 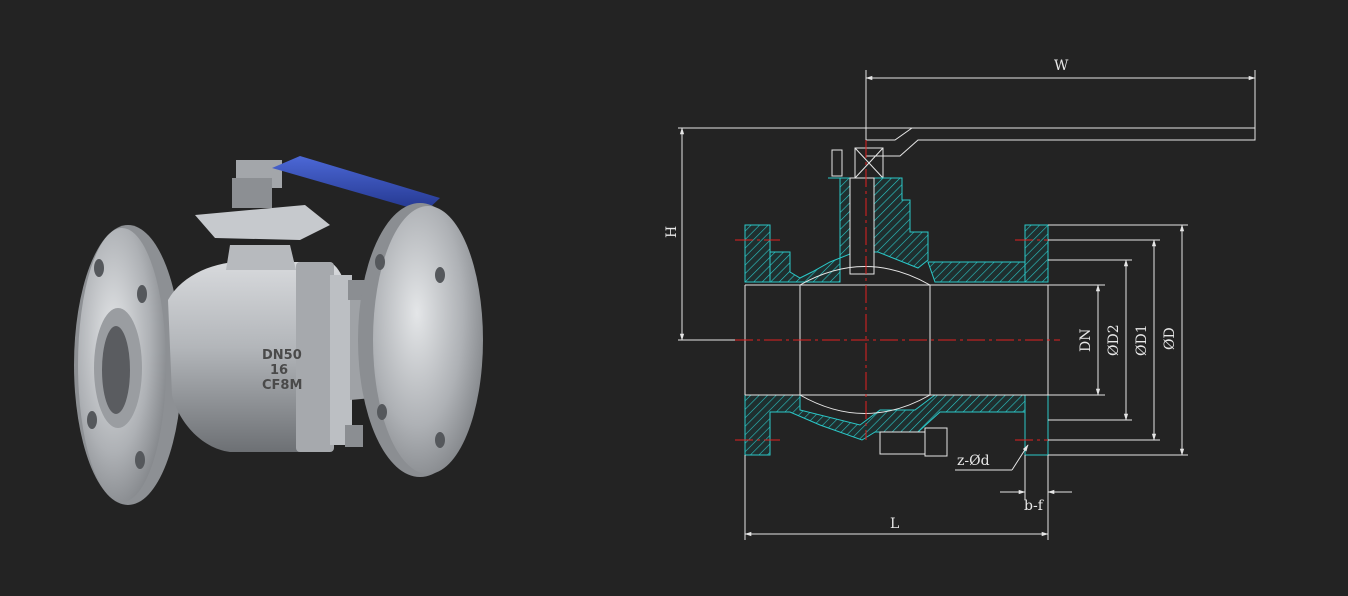 I want to click on right-flange, so click(x=420, y=340).